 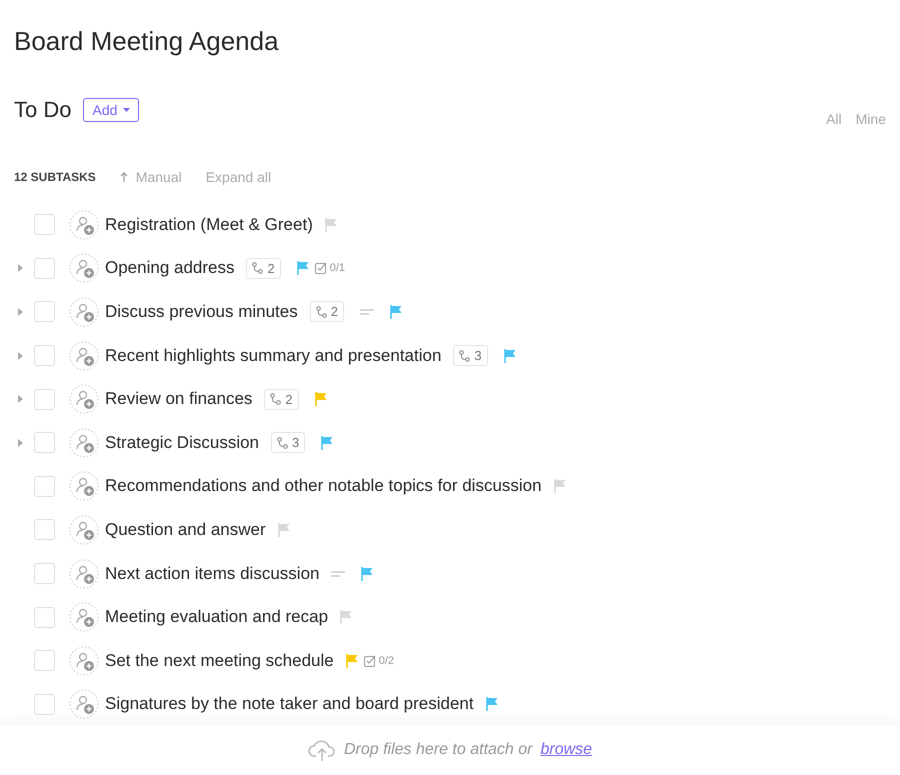 I want to click on subtask-name: Review on finances, so click(x=178, y=399).